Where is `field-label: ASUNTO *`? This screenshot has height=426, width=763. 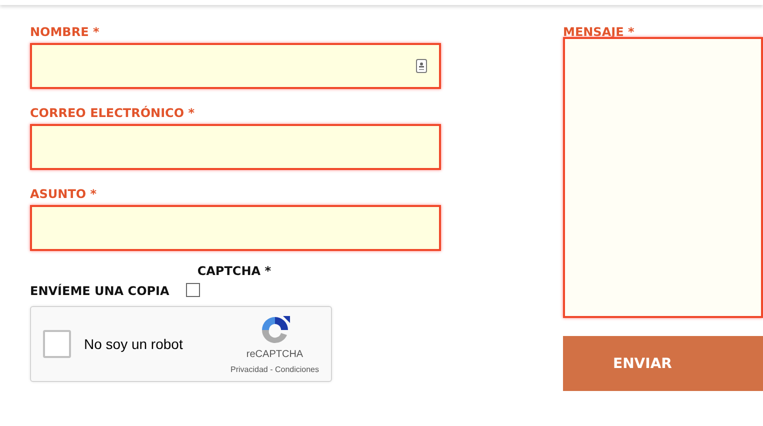
field-label: ASUNTO * is located at coordinates (64, 194).